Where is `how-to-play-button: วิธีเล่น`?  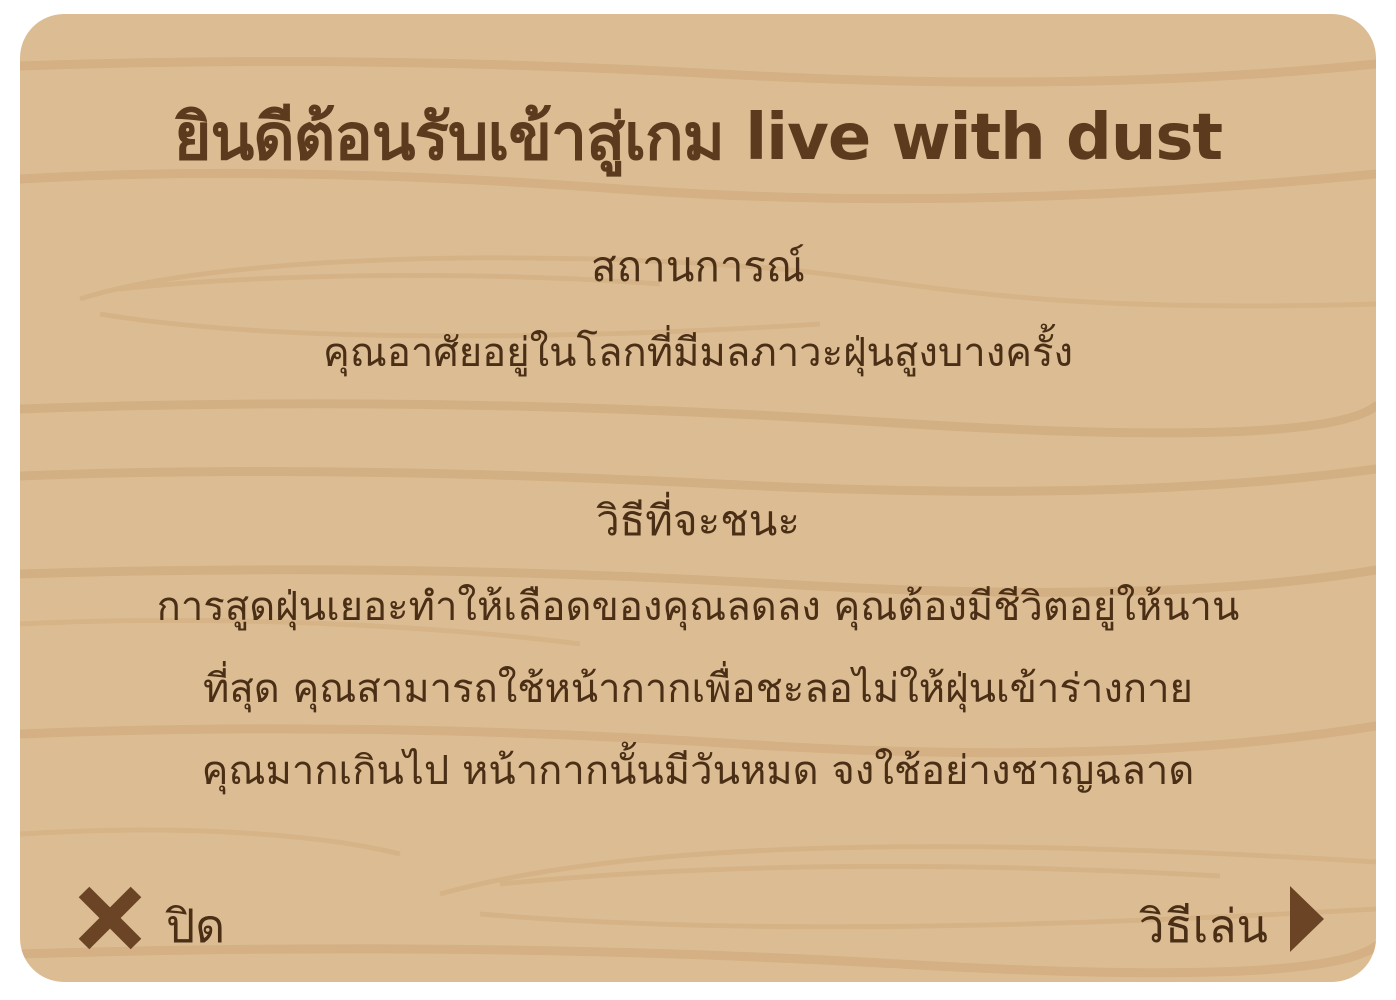
how-to-play-button: วิธีเล่น is located at coordinates (1225, 917).